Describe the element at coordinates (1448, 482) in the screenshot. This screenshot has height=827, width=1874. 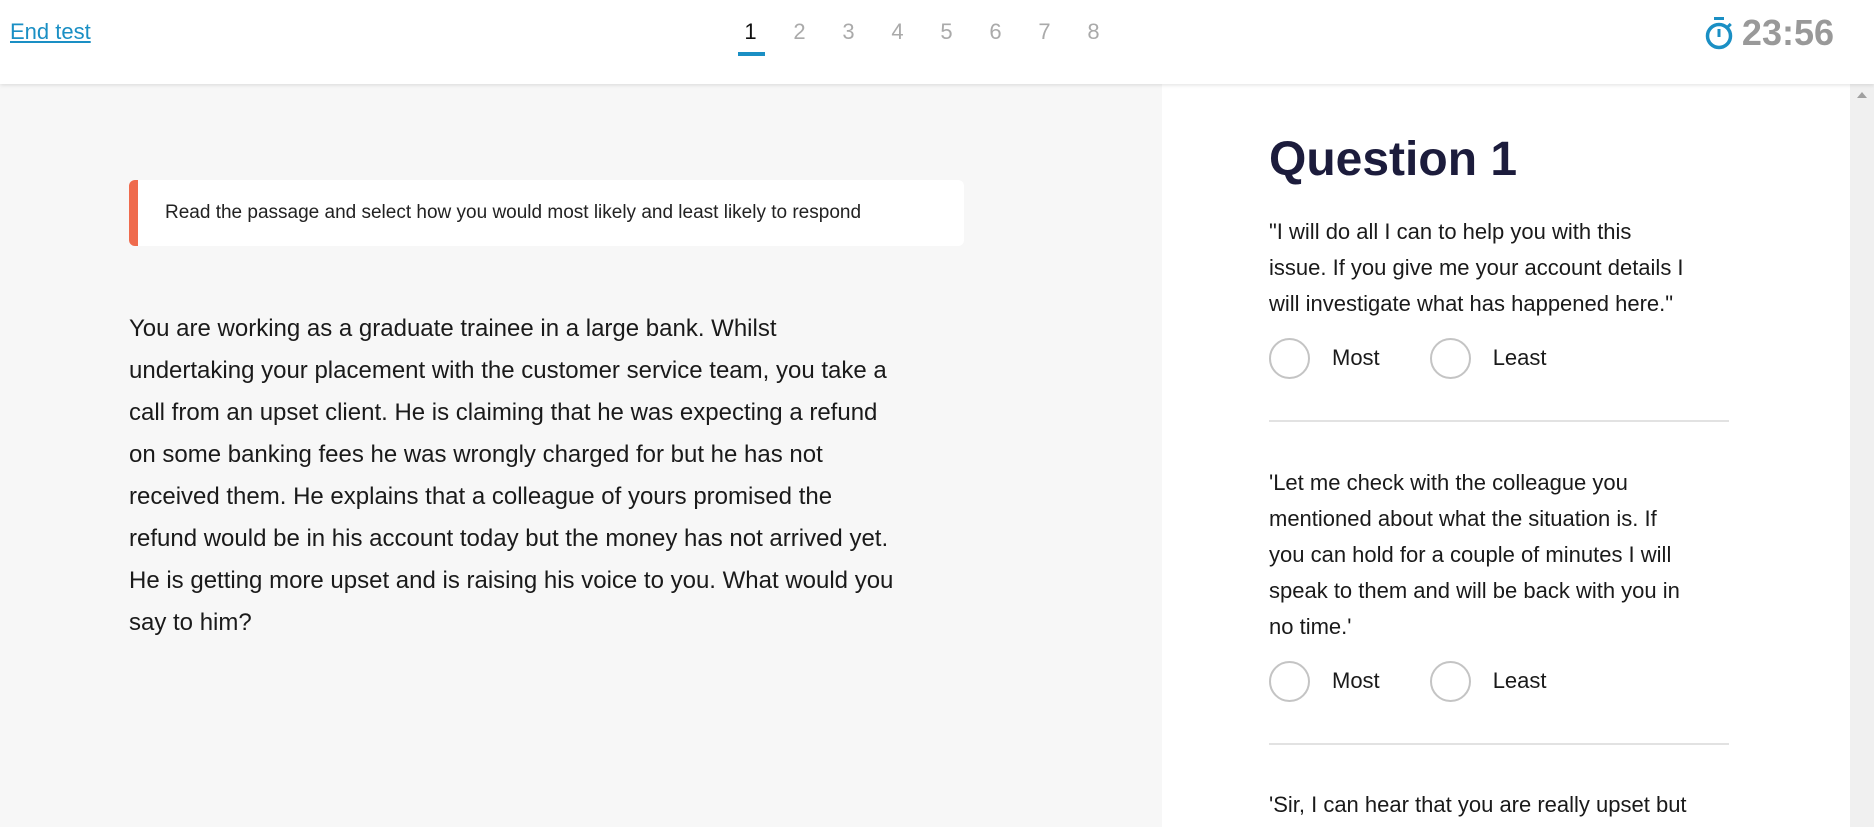
I see `option-line: 'Let me check with the colleague you` at that location.